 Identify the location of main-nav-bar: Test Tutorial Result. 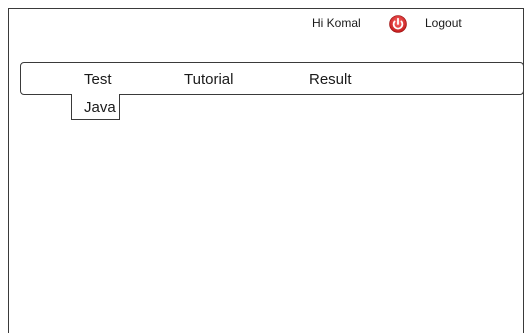
(272, 78).